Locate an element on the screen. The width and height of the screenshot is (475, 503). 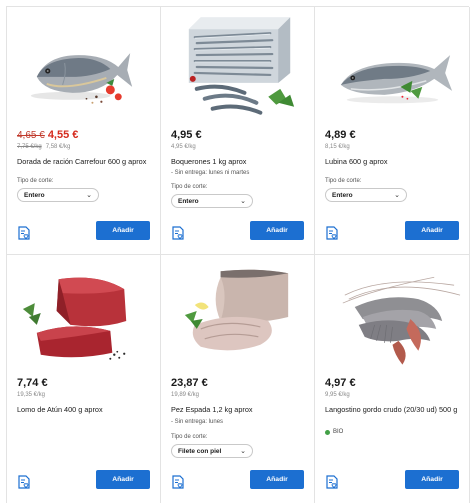
bio-leaf-icon is located at coordinates (327, 432).